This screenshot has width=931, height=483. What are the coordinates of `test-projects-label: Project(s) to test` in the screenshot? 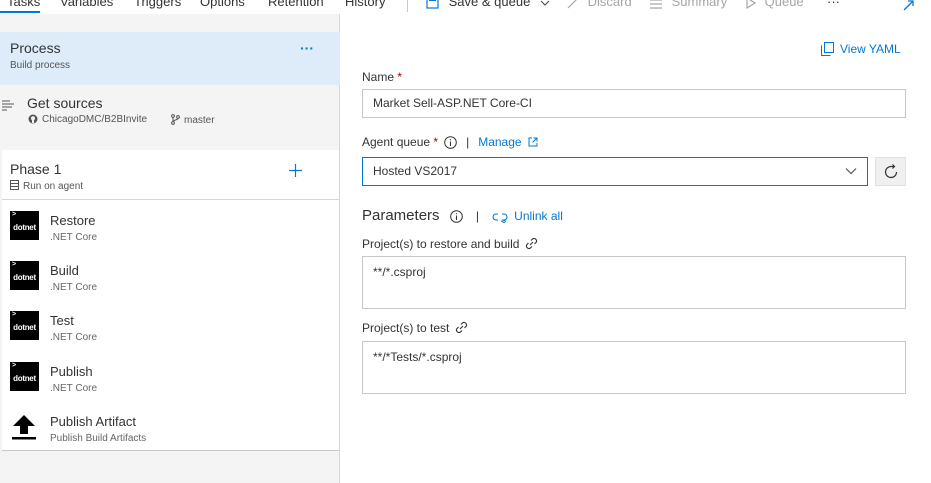 It's located at (415, 328).